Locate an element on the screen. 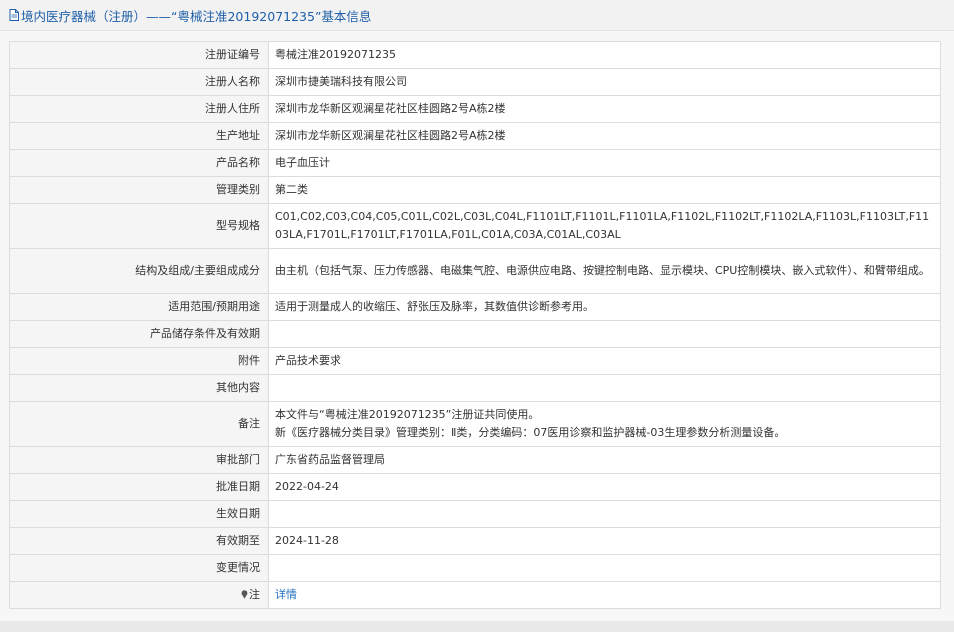 Image resolution: width=954 pixels, height=632 pixels. table-row: 管理类别 第二类 is located at coordinates (475, 190).